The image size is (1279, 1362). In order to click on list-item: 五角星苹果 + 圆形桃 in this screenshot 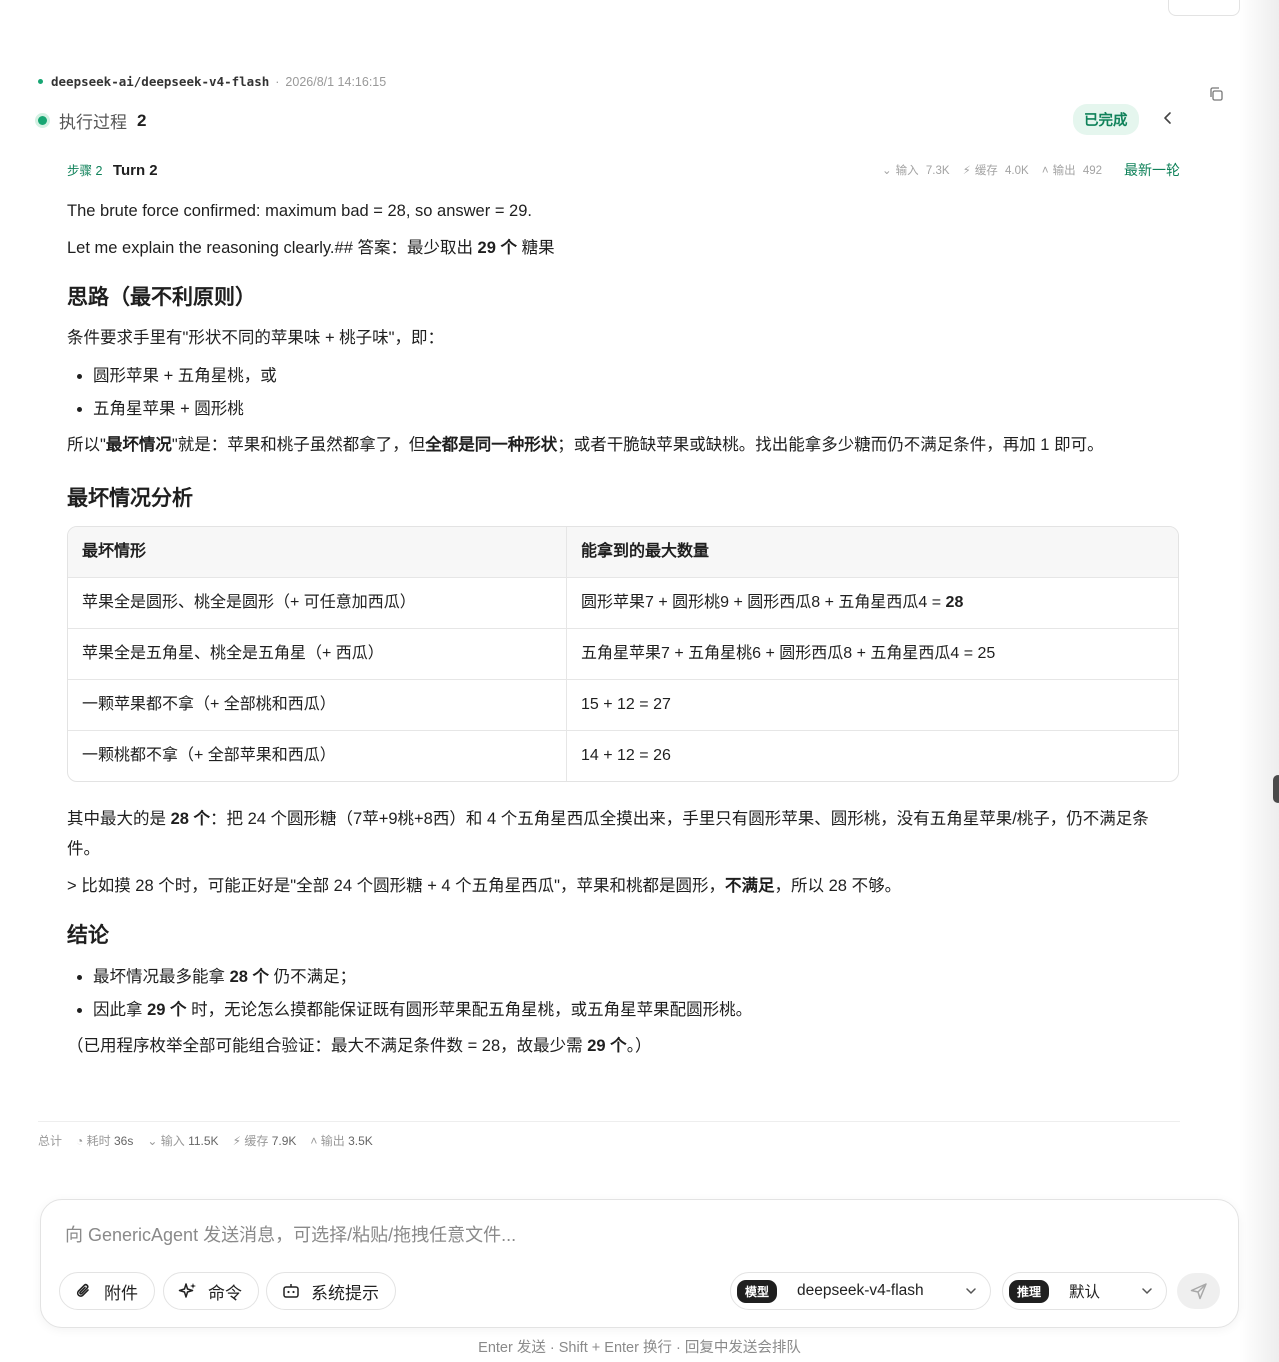, I will do `click(636, 409)`.